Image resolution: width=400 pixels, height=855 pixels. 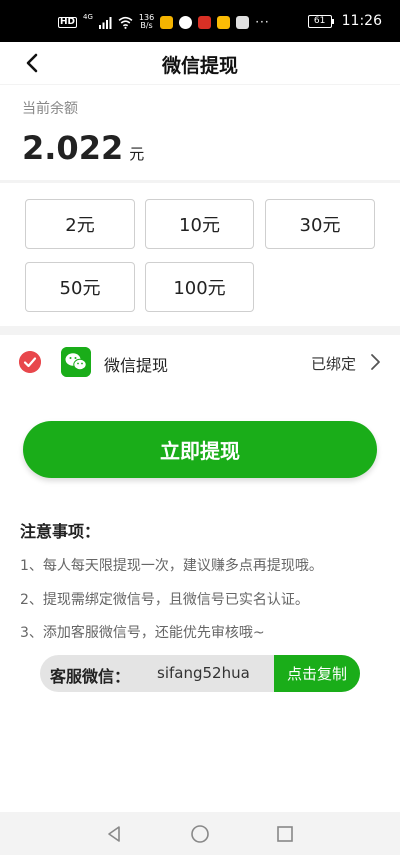 I want to click on wechat-method-label: 微信提现, so click(x=136, y=365).